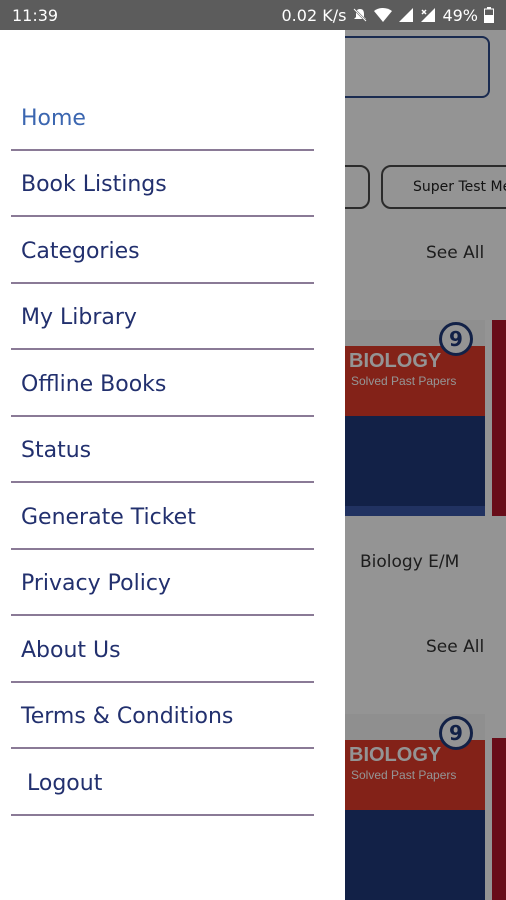 This screenshot has height=900, width=506. Describe the element at coordinates (127, 717) in the screenshot. I see `menu-item-label: Terms & Conditions` at that location.